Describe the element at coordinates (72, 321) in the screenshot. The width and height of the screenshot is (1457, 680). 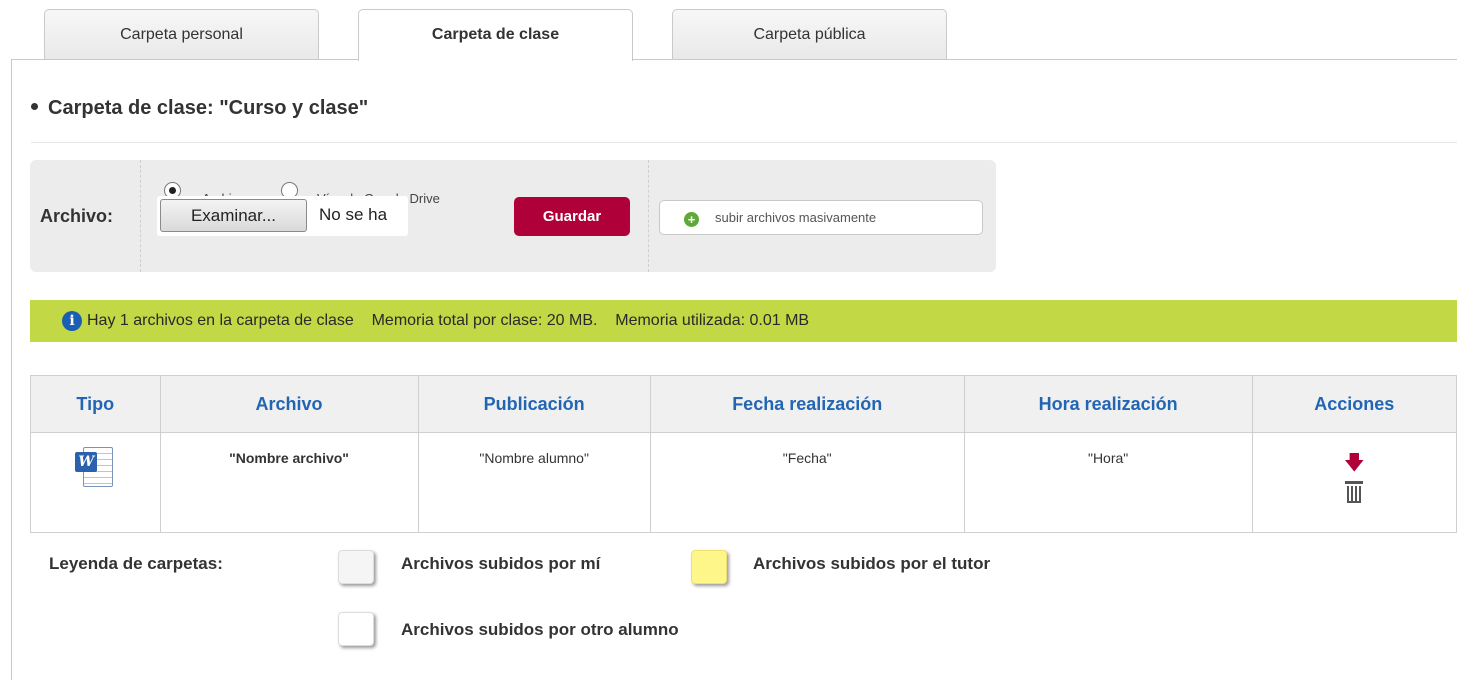
I see `info-icon: i` at that location.